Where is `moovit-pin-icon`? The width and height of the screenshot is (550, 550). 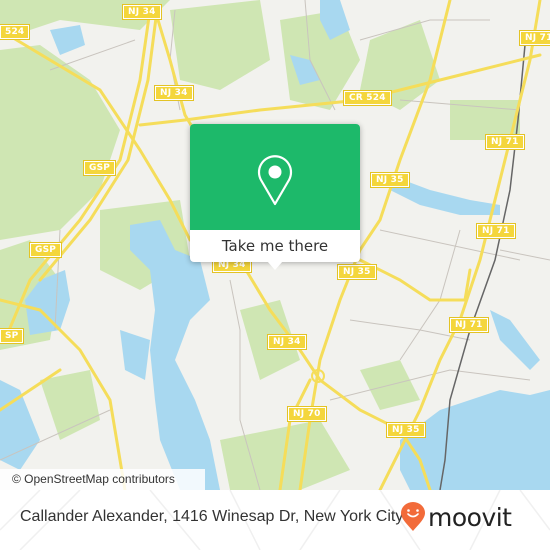
moovit-pin-icon is located at coordinates (413, 516).